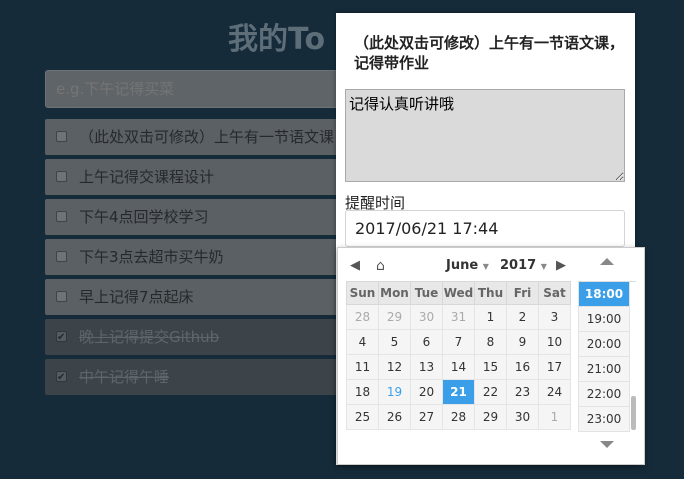 The image size is (684, 479). I want to click on calendar-day: 2, so click(522, 317).